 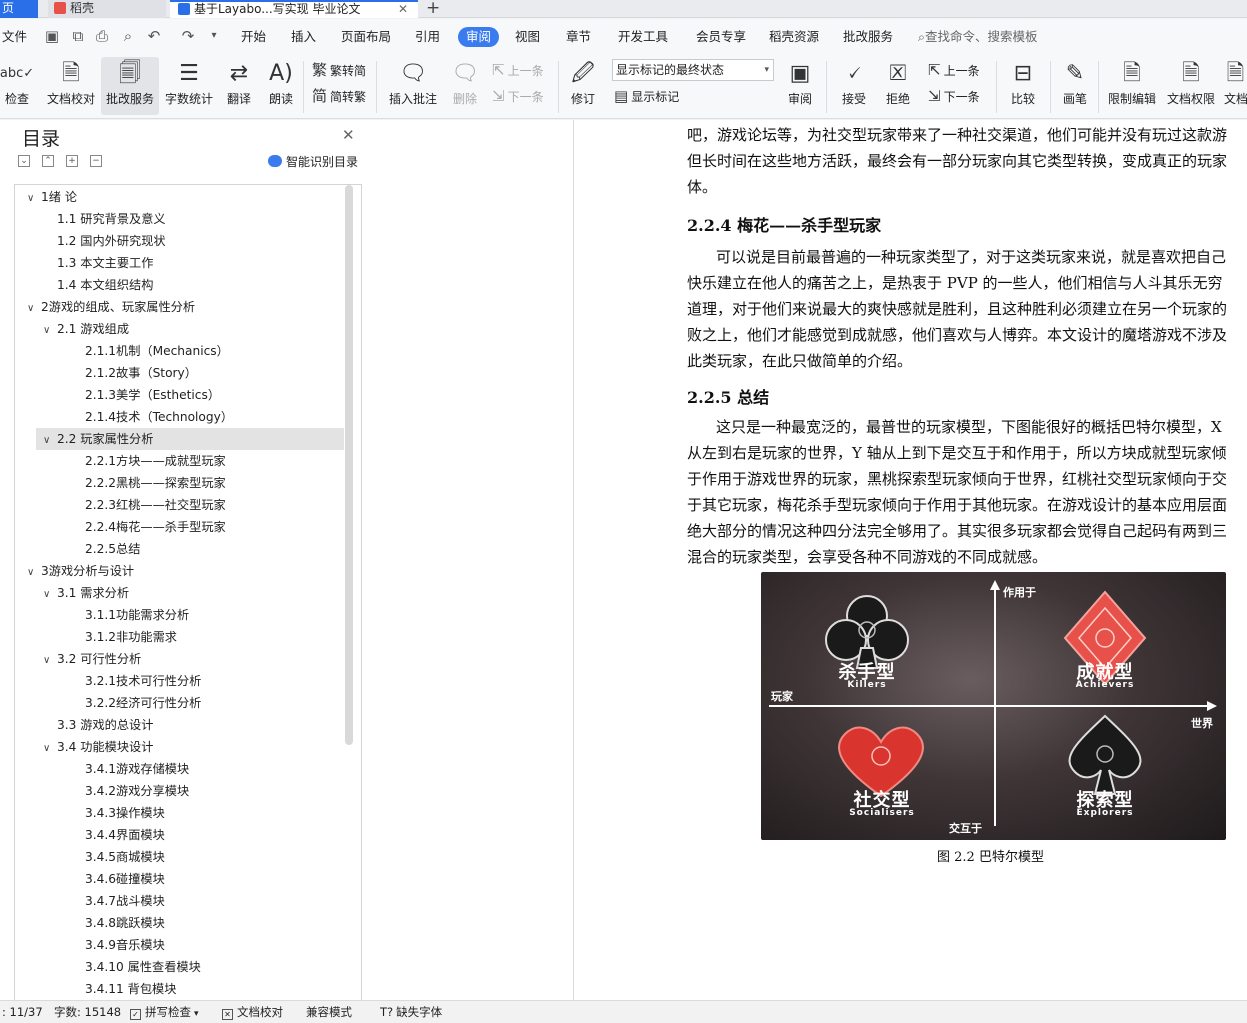 What do you see at coordinates (1191, 86) in the screenshot?
I see `doc-permission-button: 🗎 文档权限` at bounding box center [1191, 86].